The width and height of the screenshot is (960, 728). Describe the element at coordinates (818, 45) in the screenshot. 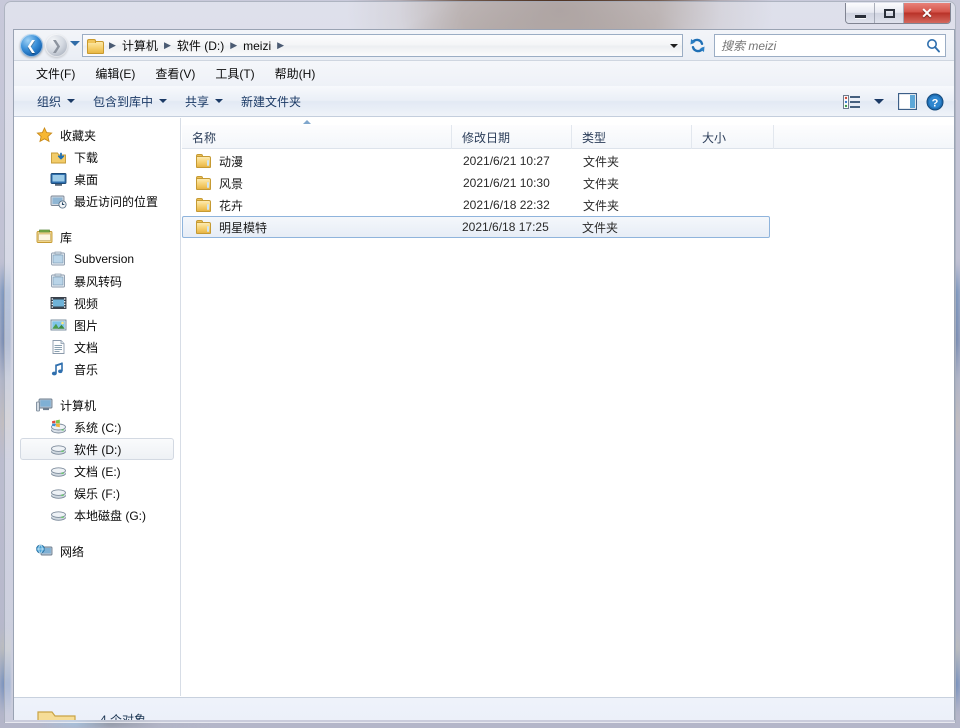

I see `search-input` at that location.